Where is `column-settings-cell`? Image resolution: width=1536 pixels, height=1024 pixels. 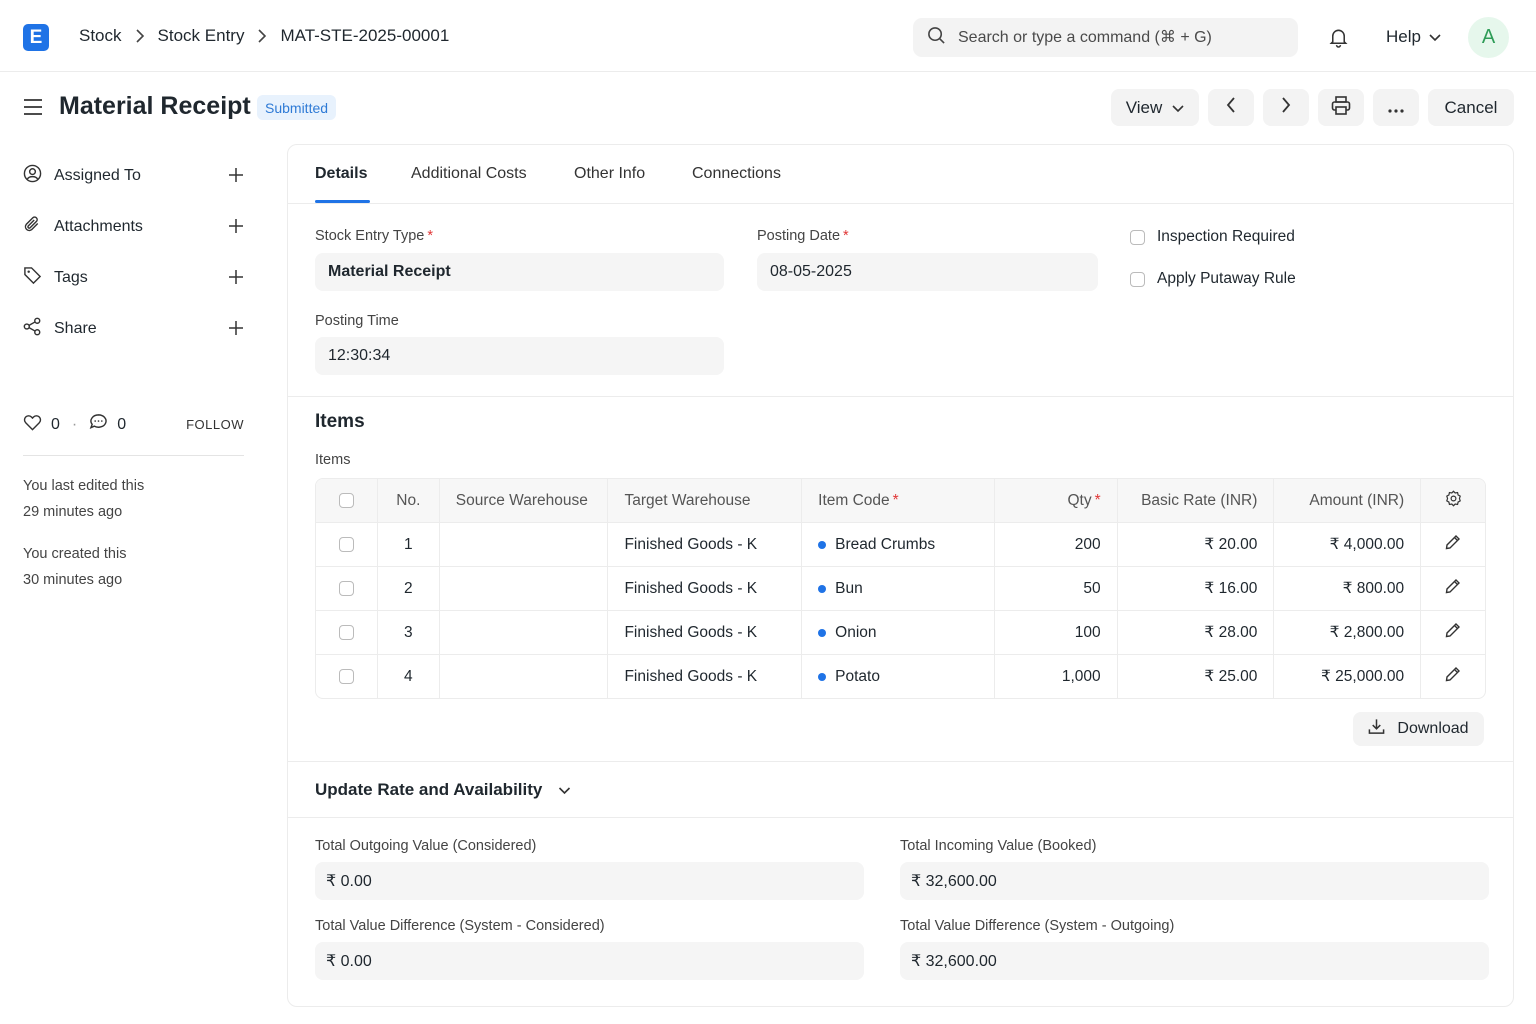
column-settings-cell is located at coordinates (1452, 500).